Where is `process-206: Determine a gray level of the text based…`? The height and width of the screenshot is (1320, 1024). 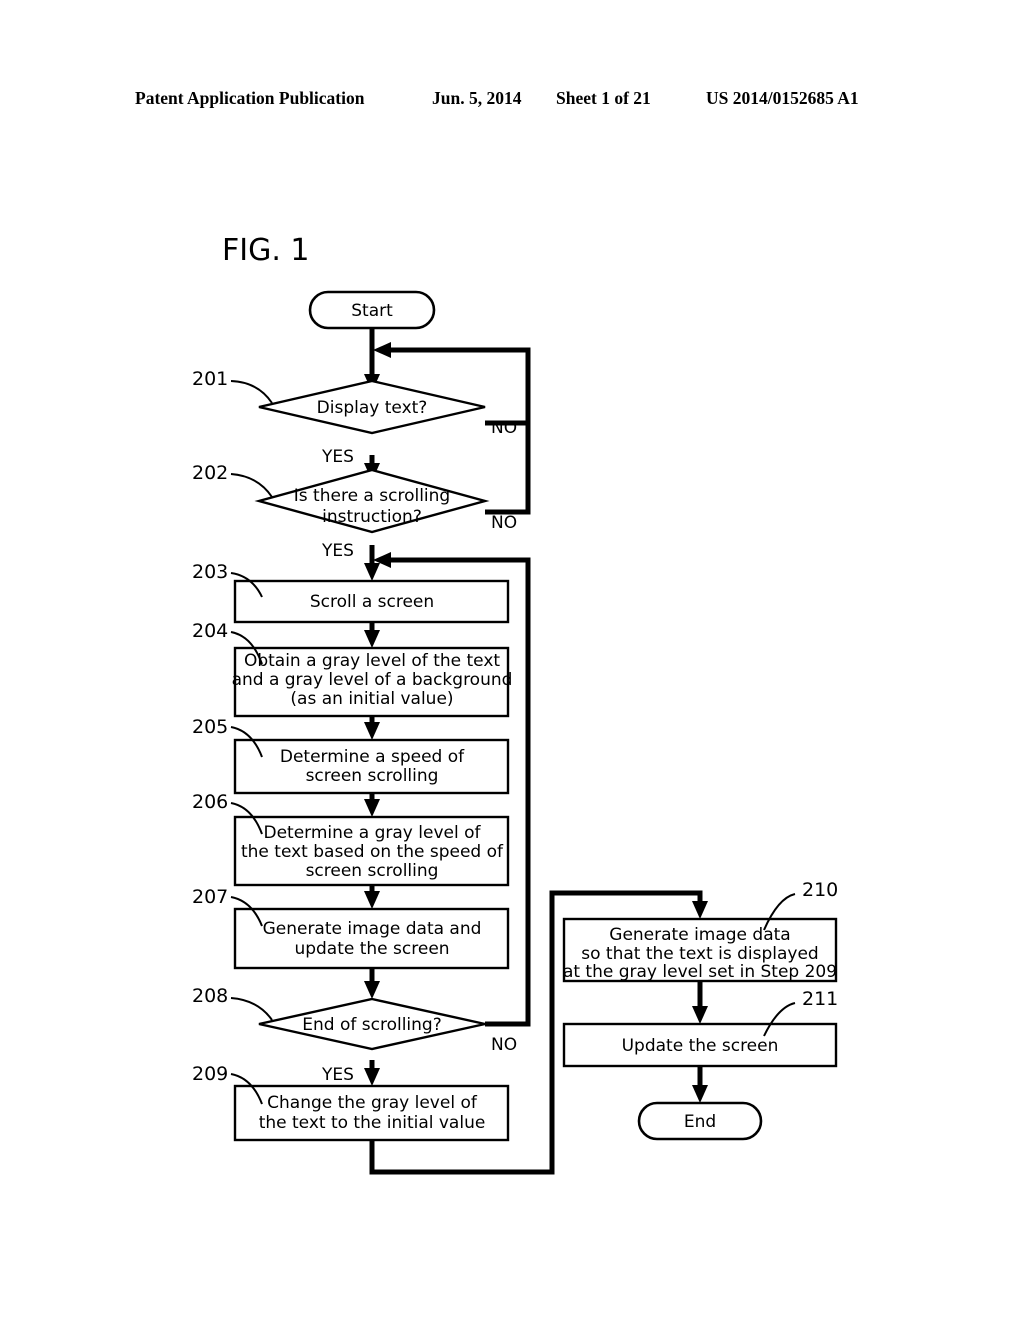 process-206: Determine a gray level of the text based… is located at coordinates (371, 851).